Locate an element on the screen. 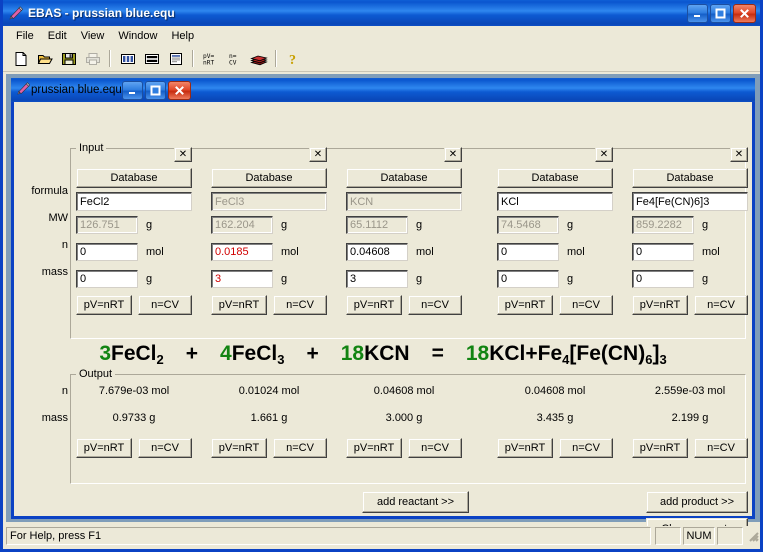 This screenshot has width=763, height=552. output-mass-2: 1.661 g is located at coordinates (269, 418).